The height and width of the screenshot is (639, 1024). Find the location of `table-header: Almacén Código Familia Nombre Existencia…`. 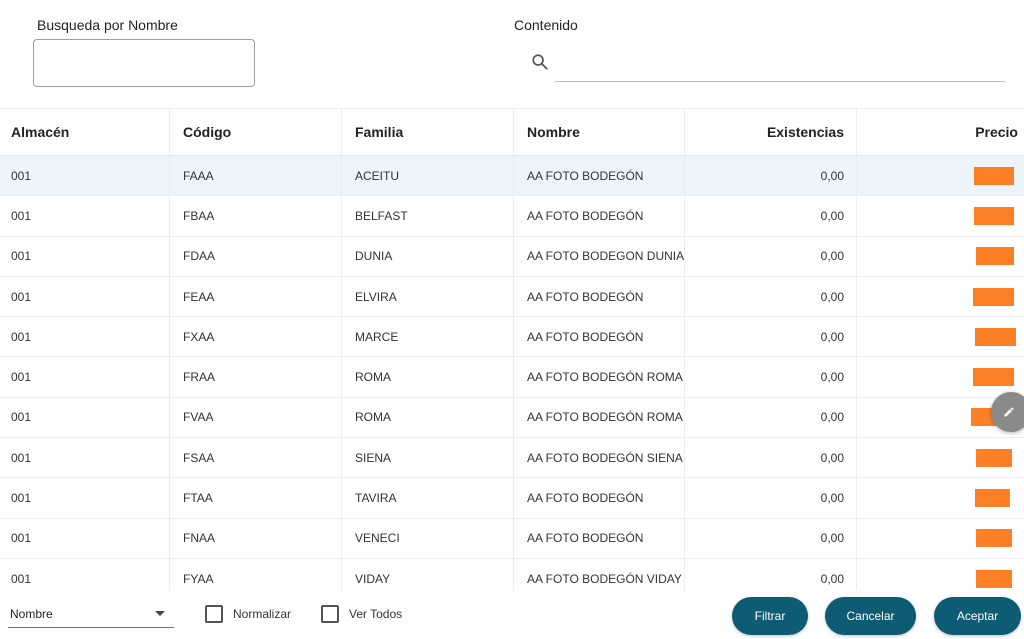

table-header: Almacén Código Familia Nombre Existencia… is located at coordinates (512, 132).